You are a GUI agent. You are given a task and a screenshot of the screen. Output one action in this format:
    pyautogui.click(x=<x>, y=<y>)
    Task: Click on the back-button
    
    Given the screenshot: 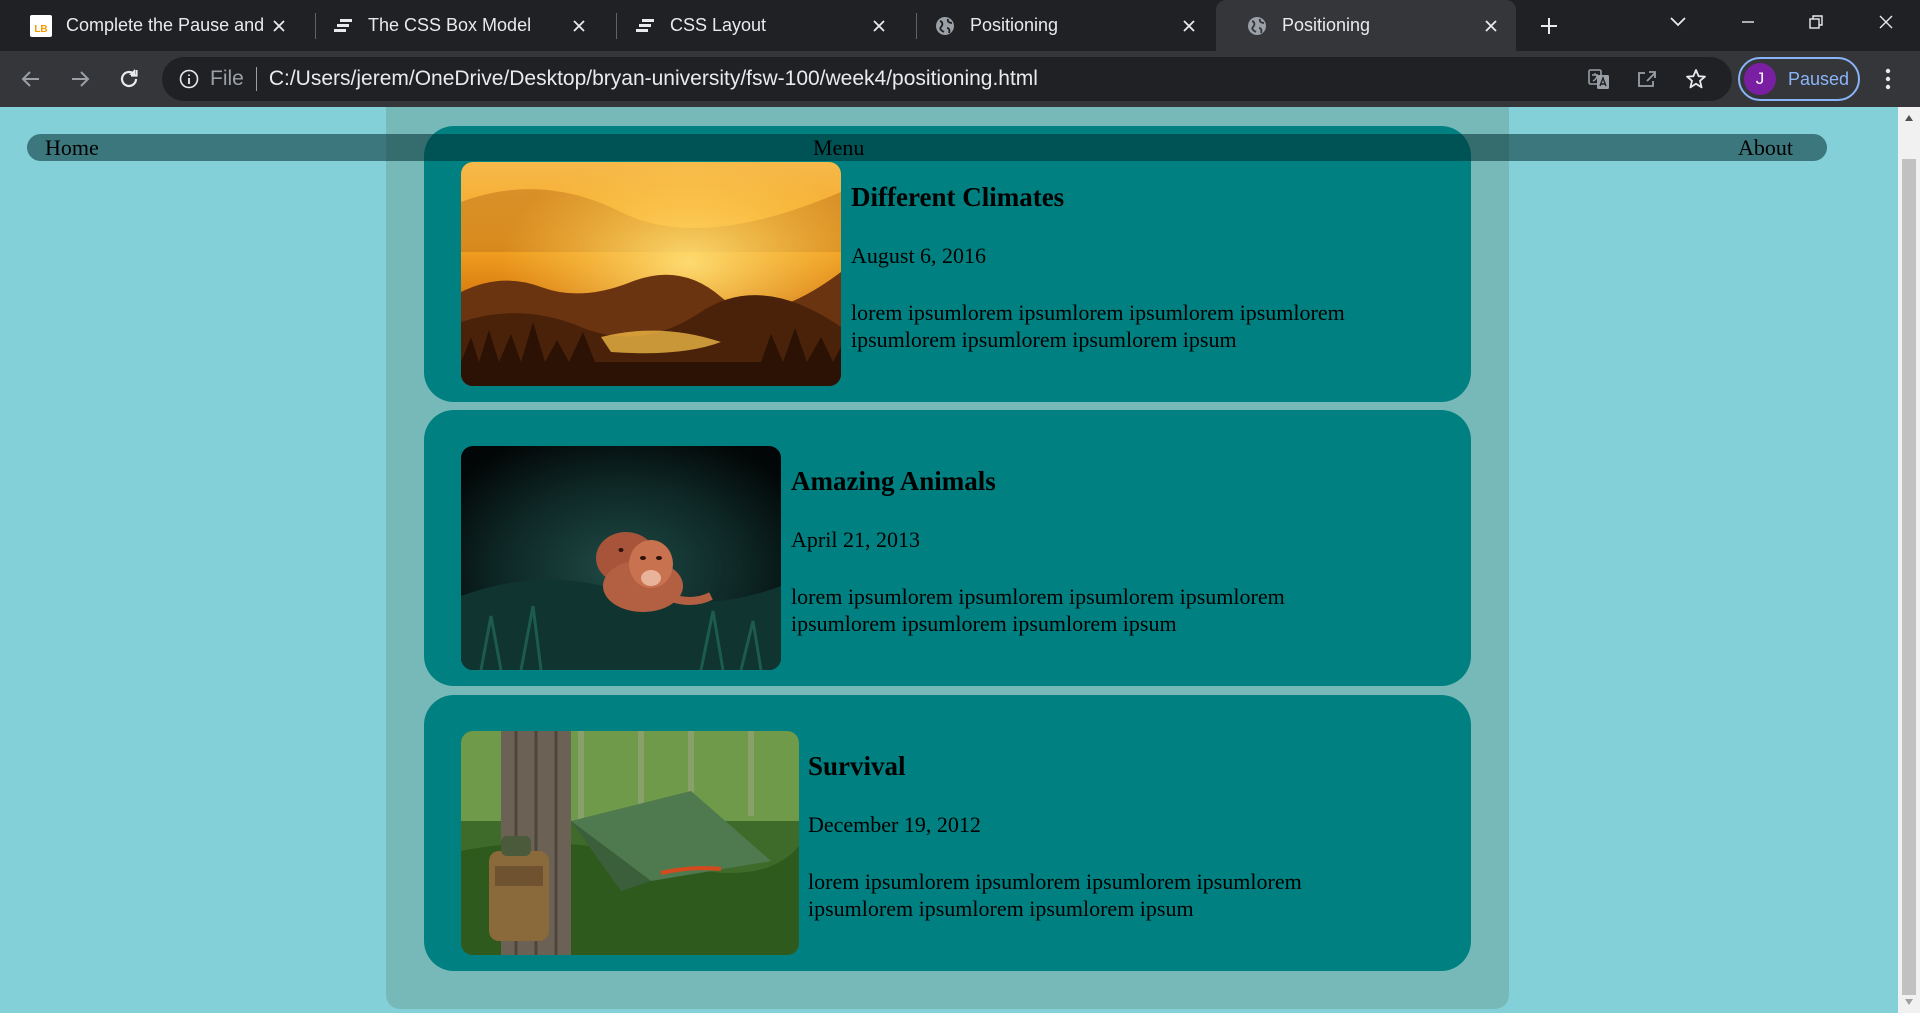 What is the action you would take?
    pyautogui.click(x=31, y=79)
    